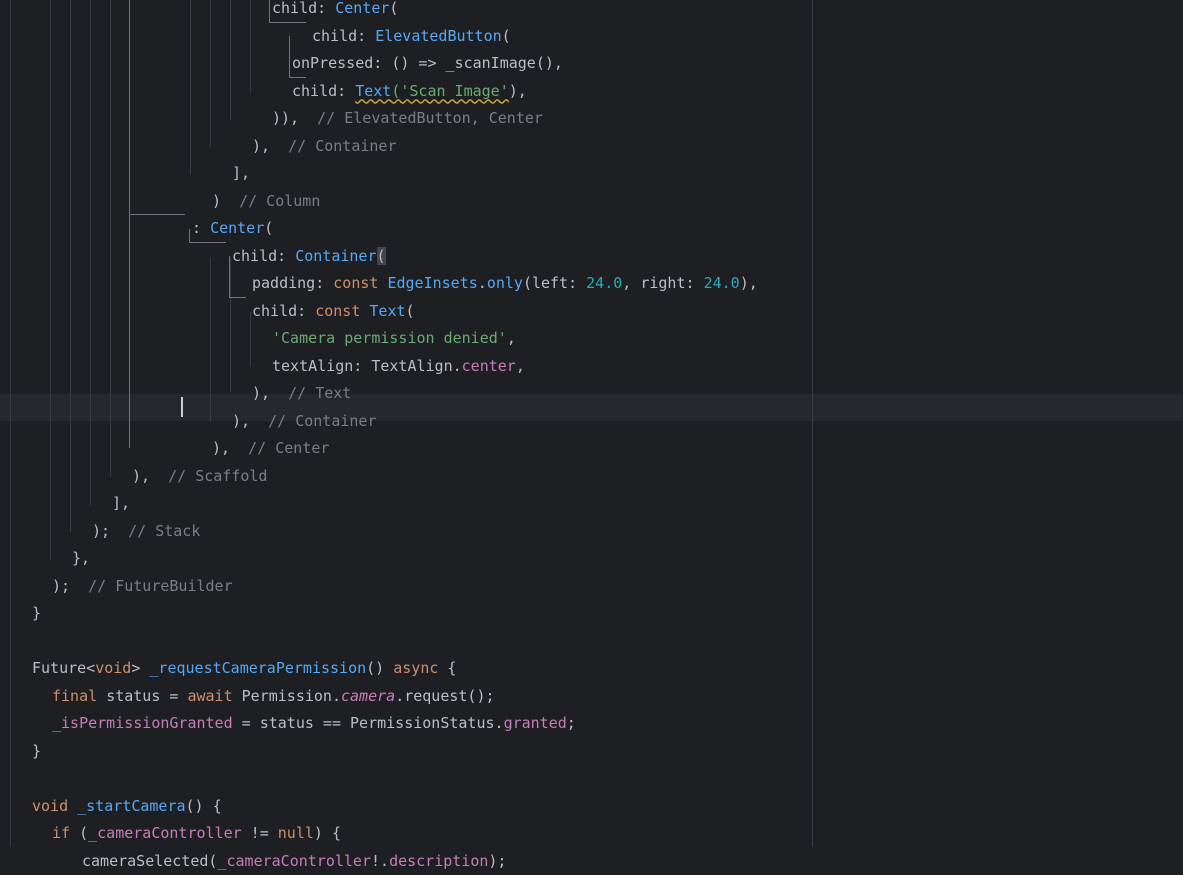 The height and width of the screenshot is (875, 1183). Describe the element at coordinates (291, 695) in the screenshot. I see `code-token: Permission.` at that location.